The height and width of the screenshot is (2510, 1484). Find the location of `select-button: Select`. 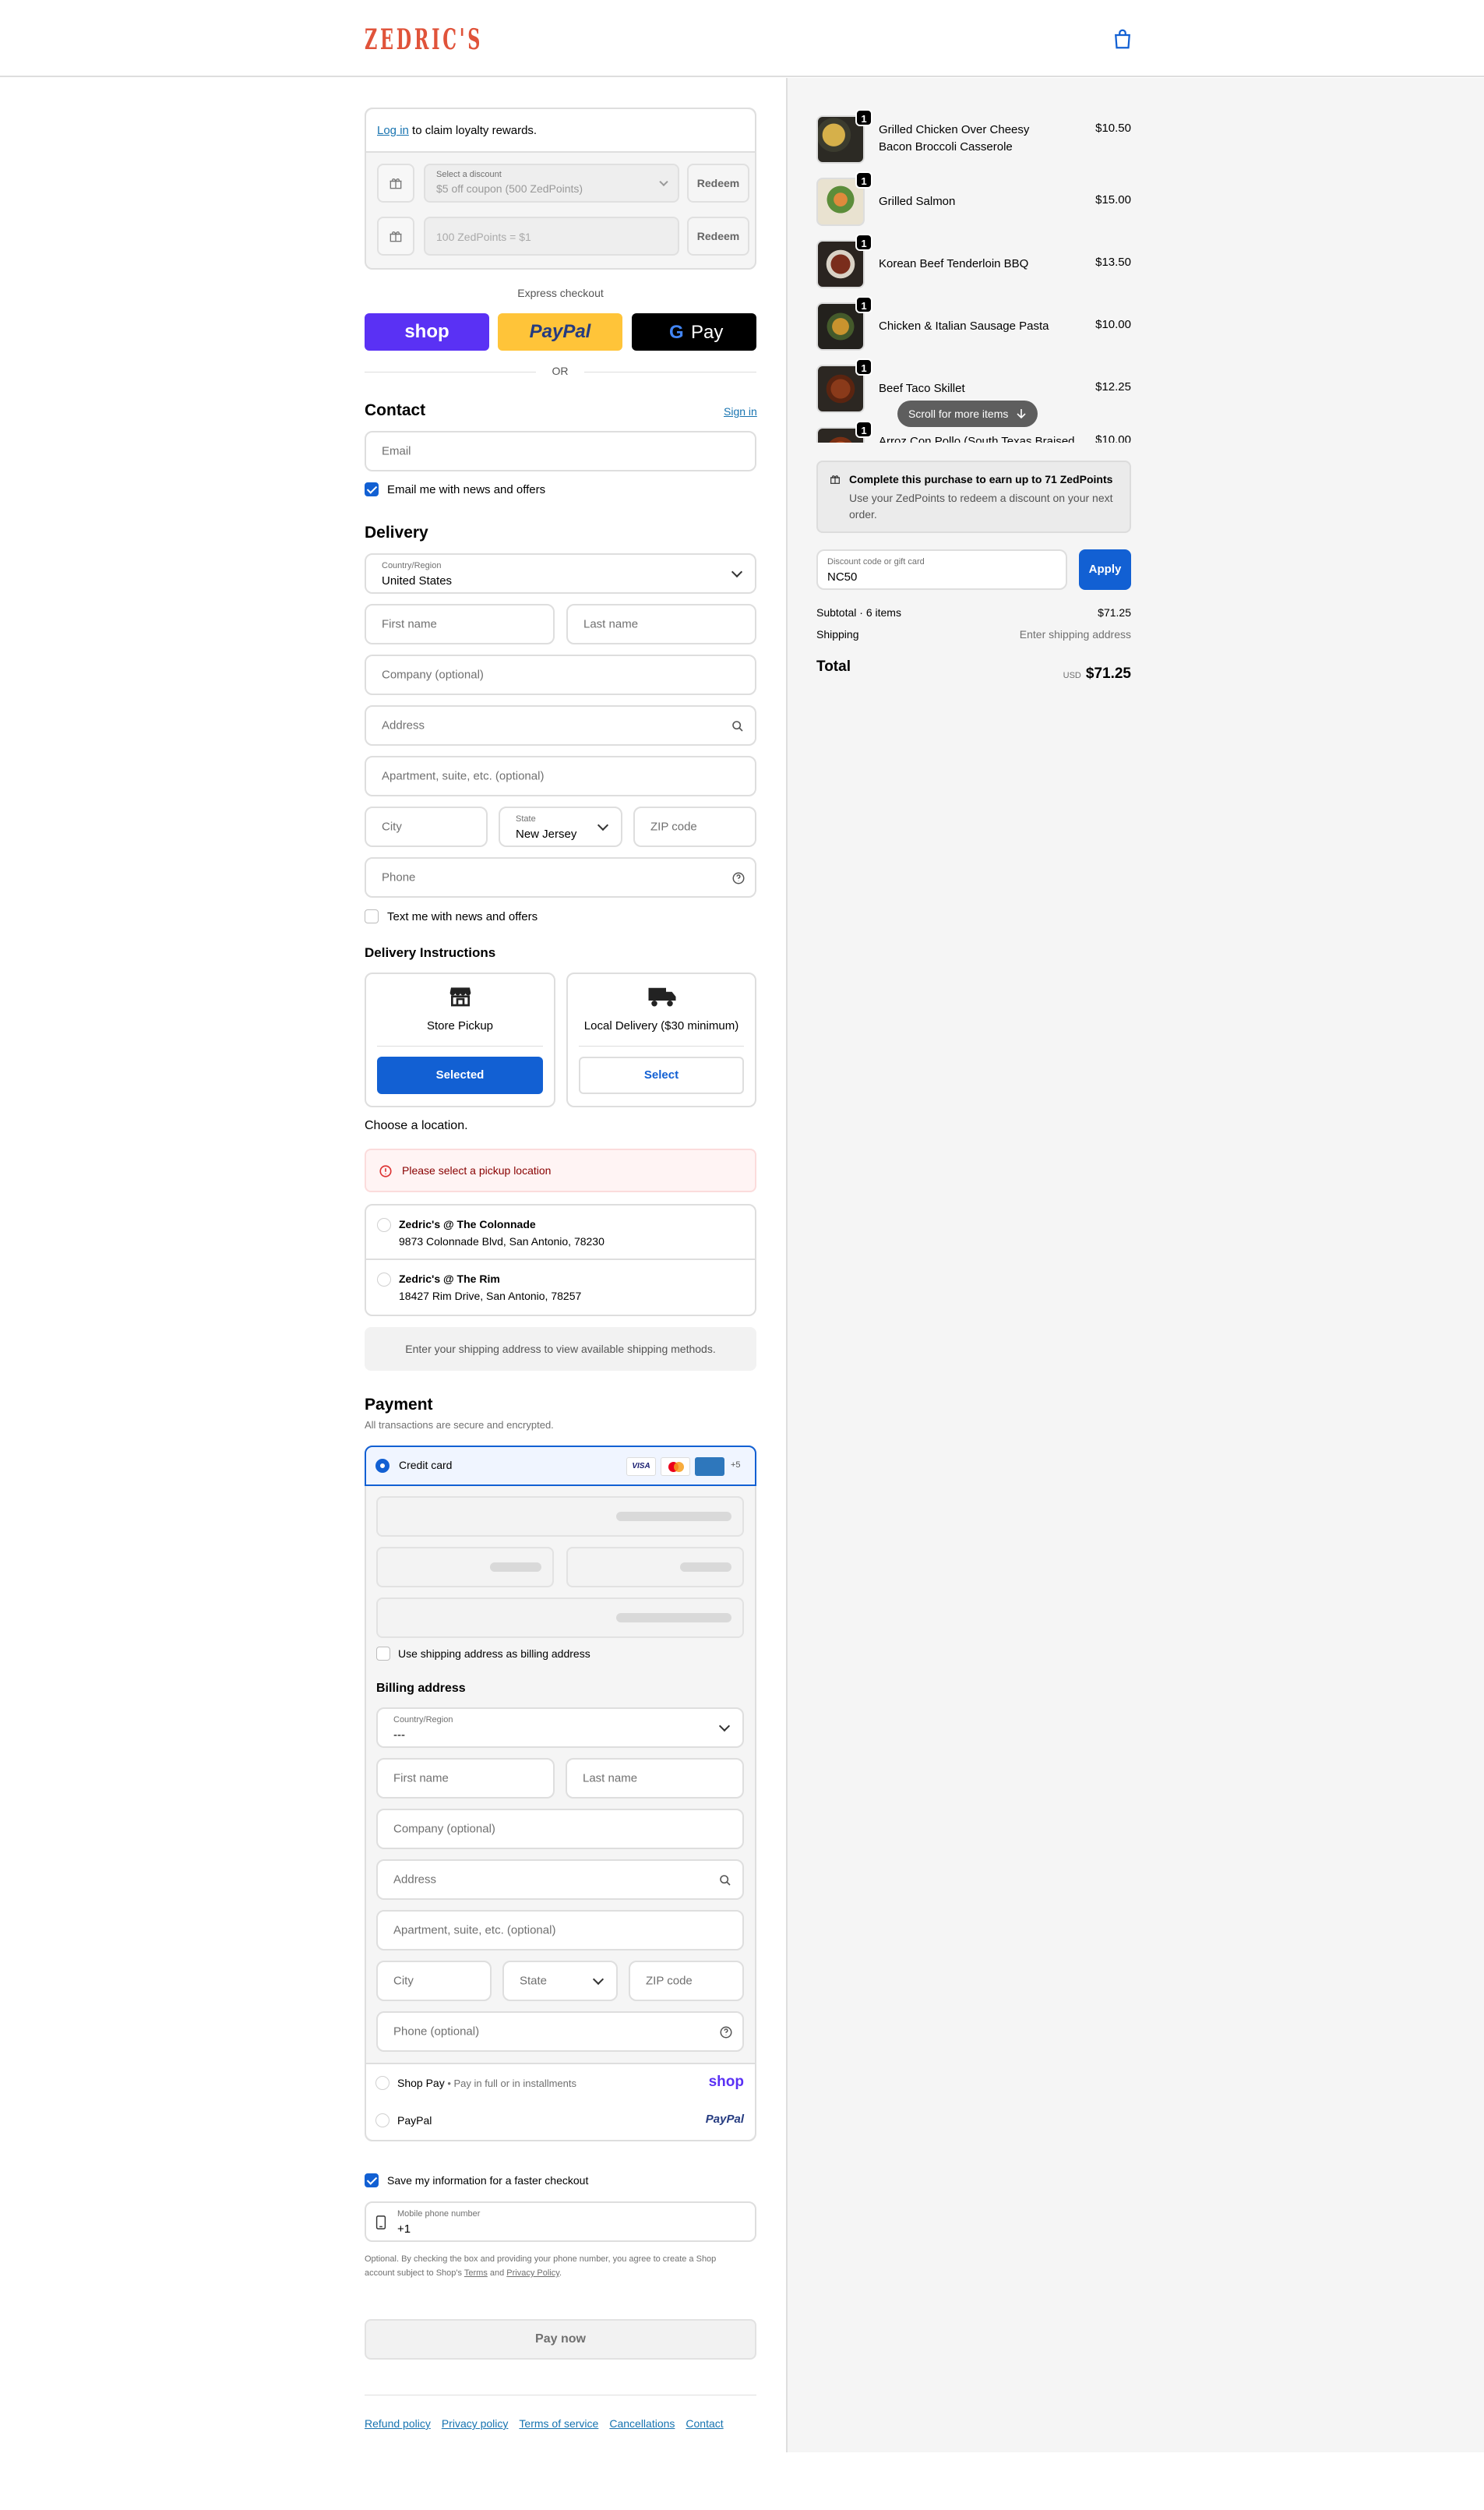

select-button: Select is located at coordinates (661, 1075).